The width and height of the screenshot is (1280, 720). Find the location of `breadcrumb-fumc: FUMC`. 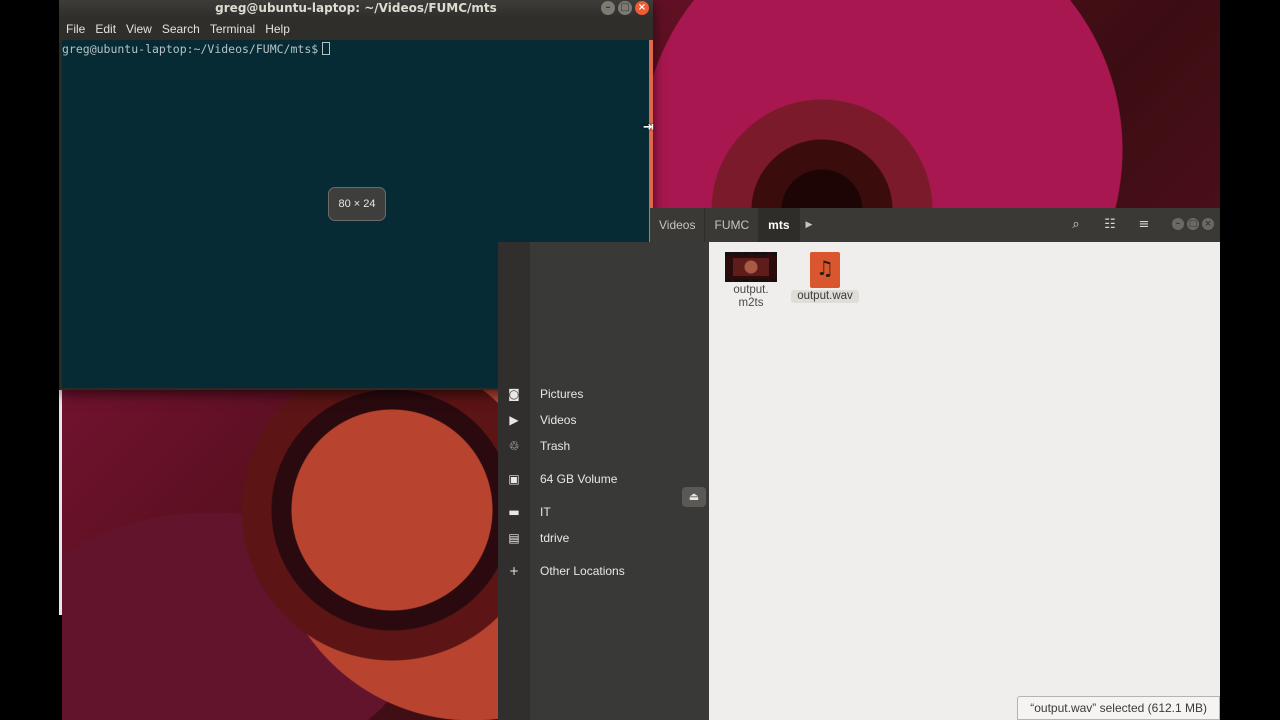

breadcrumb-fumc: FUMC is located at coordinates (732, 225).